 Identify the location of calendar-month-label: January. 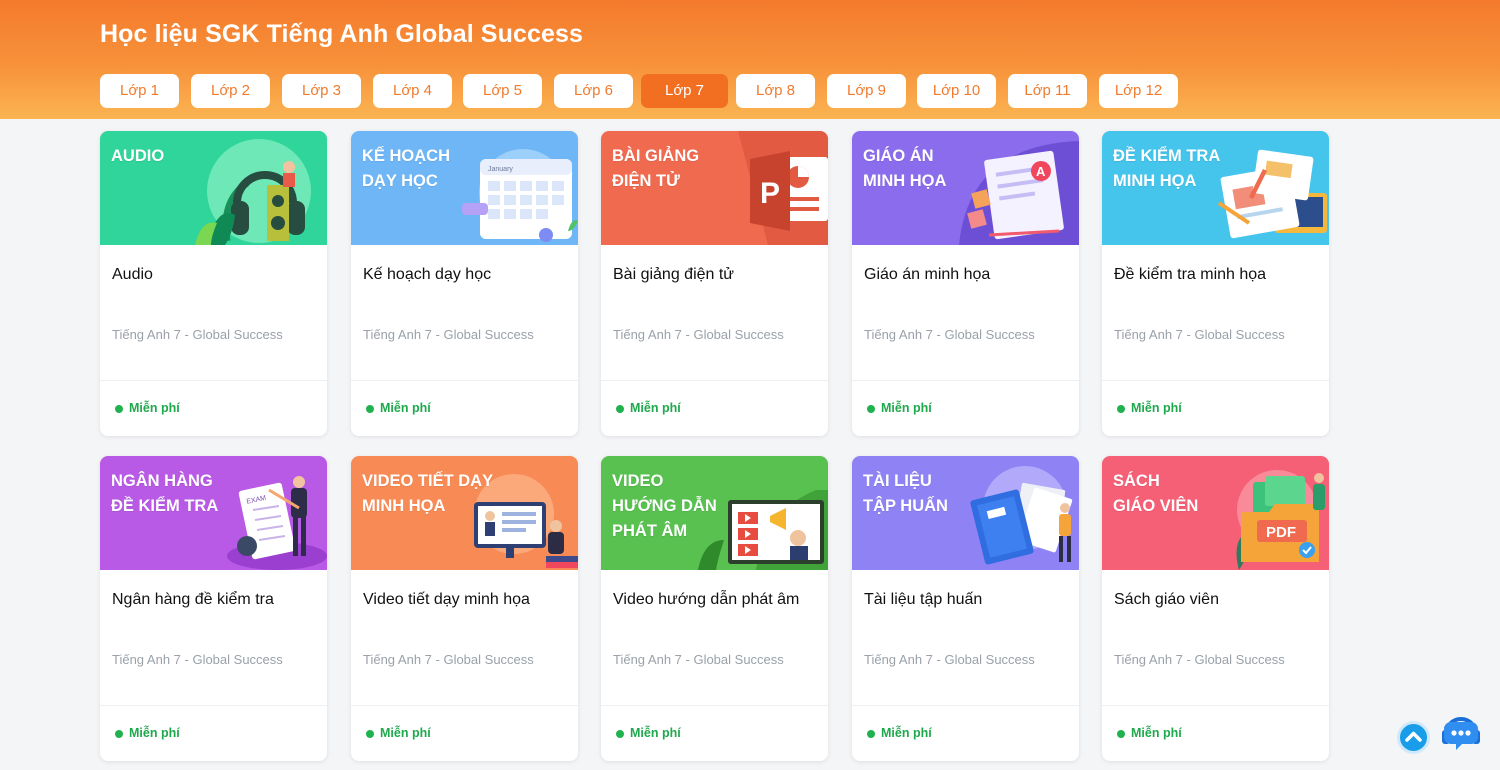
(500, 169).